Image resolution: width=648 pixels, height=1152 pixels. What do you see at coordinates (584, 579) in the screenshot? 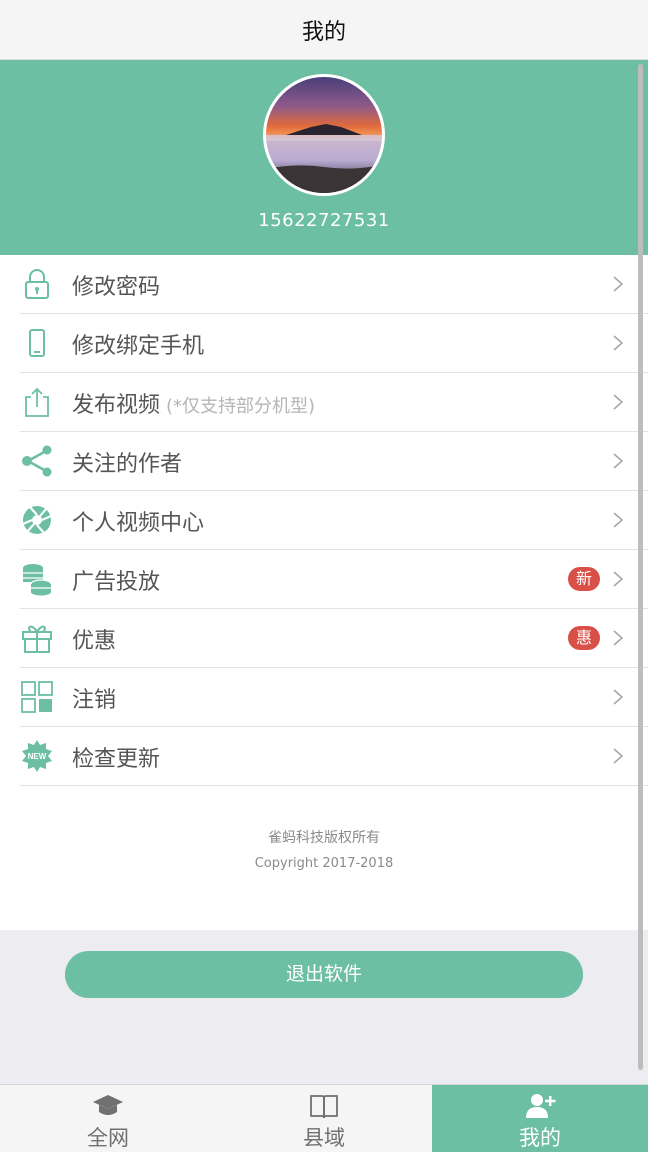
I see `new-badge: 新` at bounding box center [584, 579].